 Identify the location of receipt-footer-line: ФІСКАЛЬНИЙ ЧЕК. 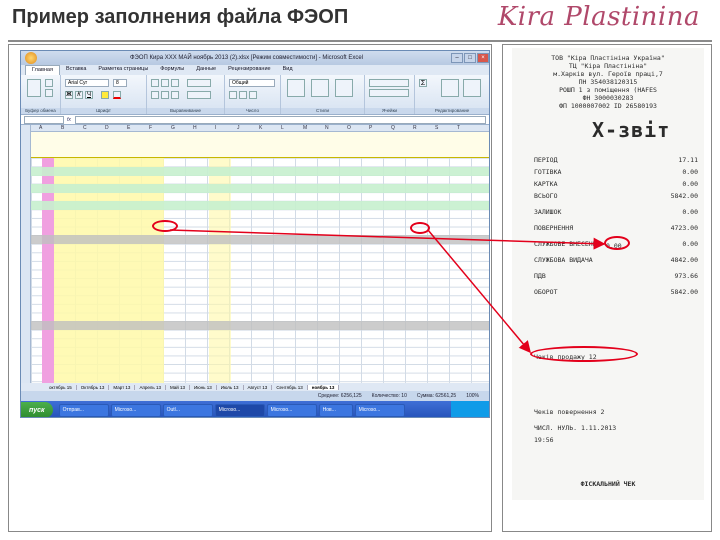
(608, 484).